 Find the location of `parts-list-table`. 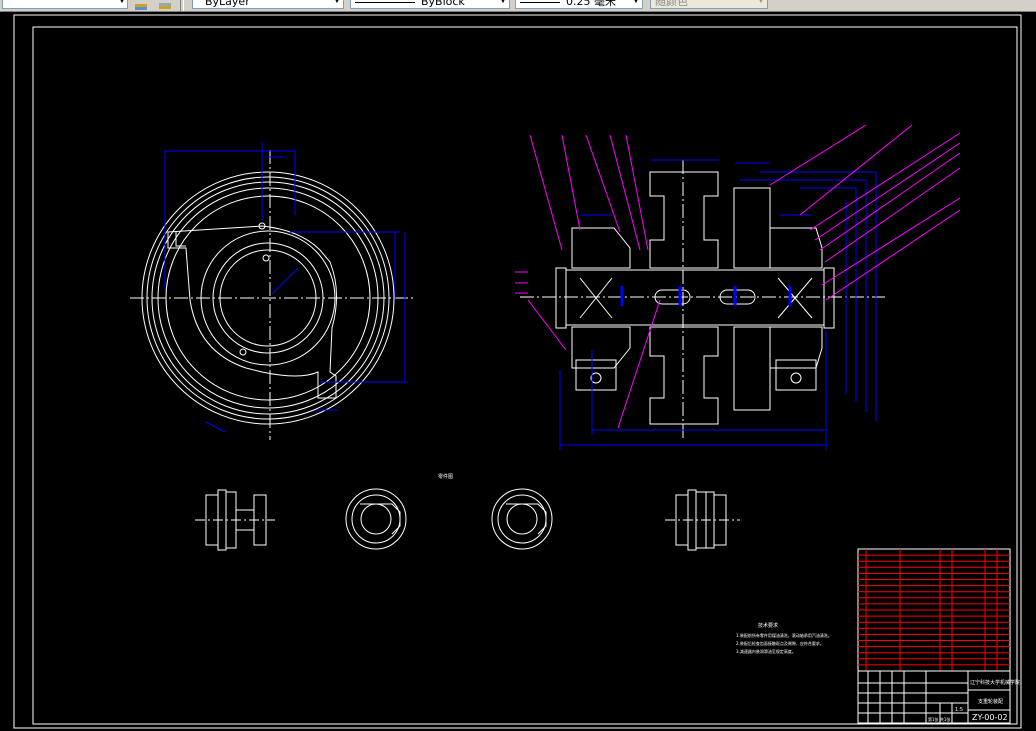

parts-list-table is located at coordinates (934, 610).